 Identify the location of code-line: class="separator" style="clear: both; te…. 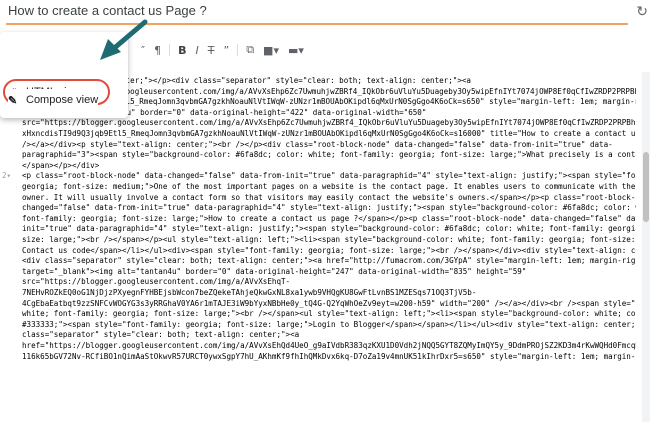
(329, 335).